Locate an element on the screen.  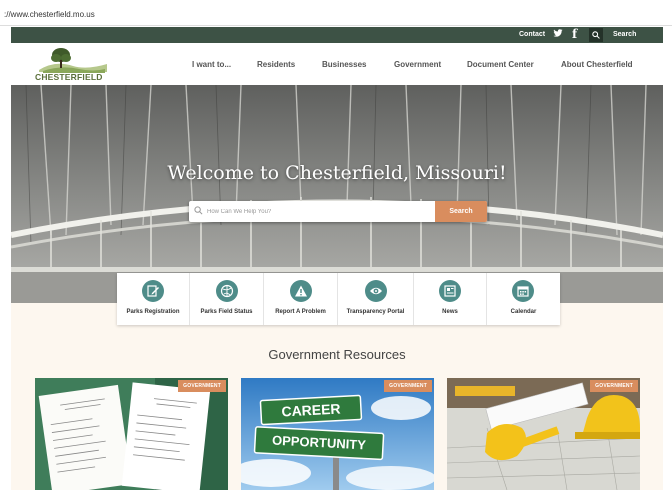
globe-icon is located at coordinates (227, 291).